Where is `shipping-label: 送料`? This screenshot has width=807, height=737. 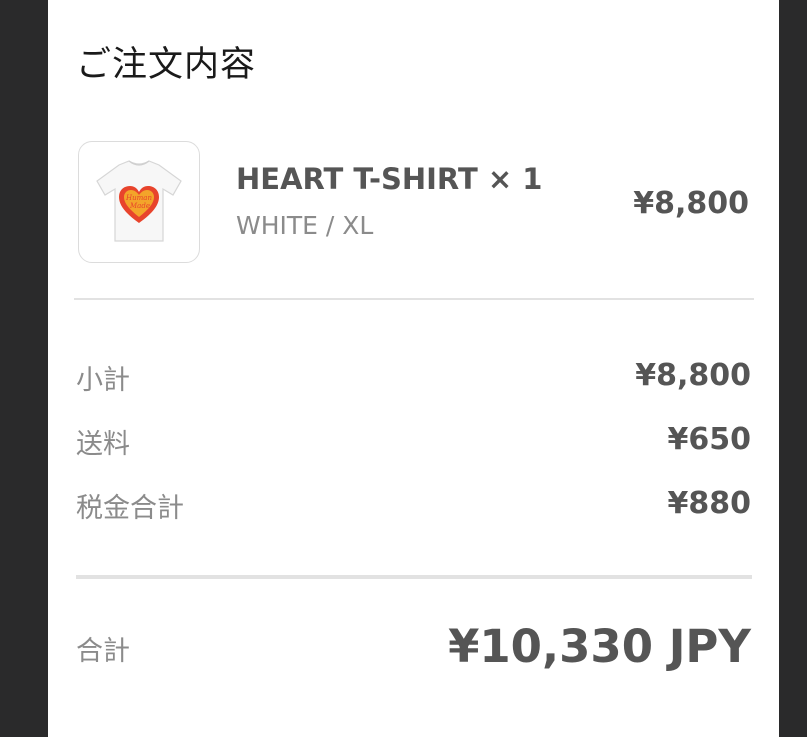 shipping-label: 送料 is located at coordinates (103, 444).